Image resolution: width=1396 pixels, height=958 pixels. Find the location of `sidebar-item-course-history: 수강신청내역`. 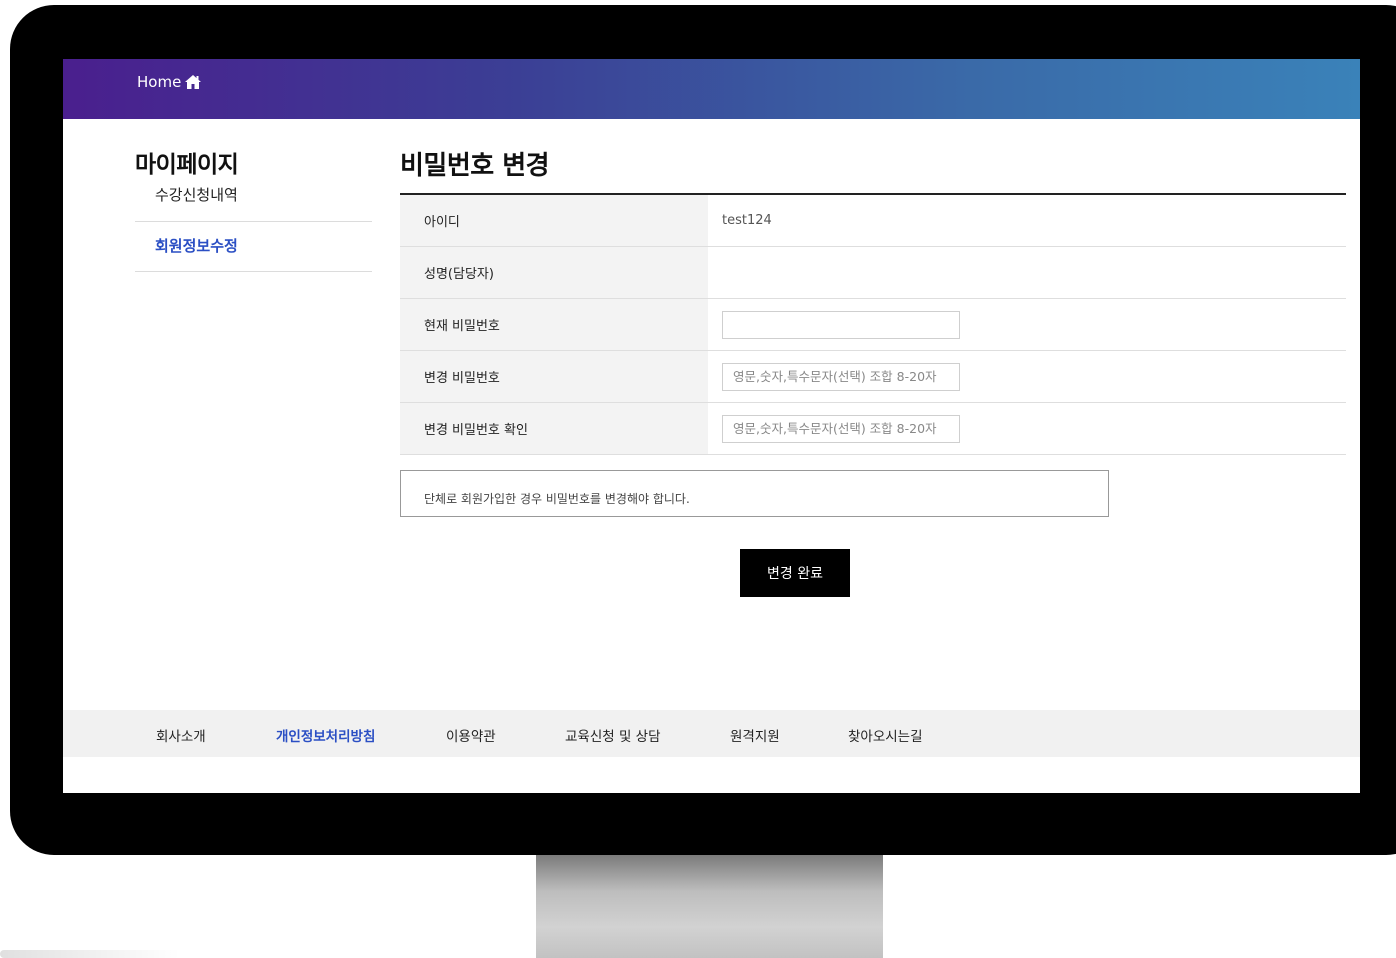

sidebar-item-course-history: 수강신청내역 is located at coordinates (253, 200).